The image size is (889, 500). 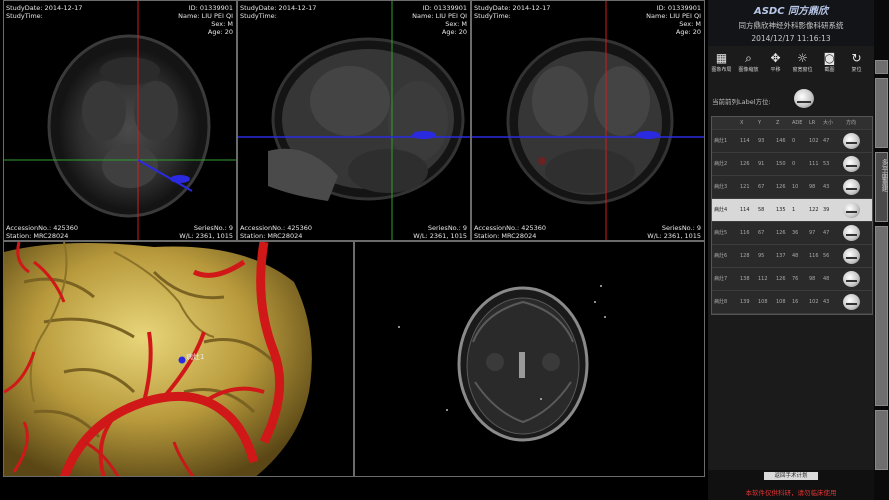 I want to click on scroll-up-button, so click(x=881, y=67).